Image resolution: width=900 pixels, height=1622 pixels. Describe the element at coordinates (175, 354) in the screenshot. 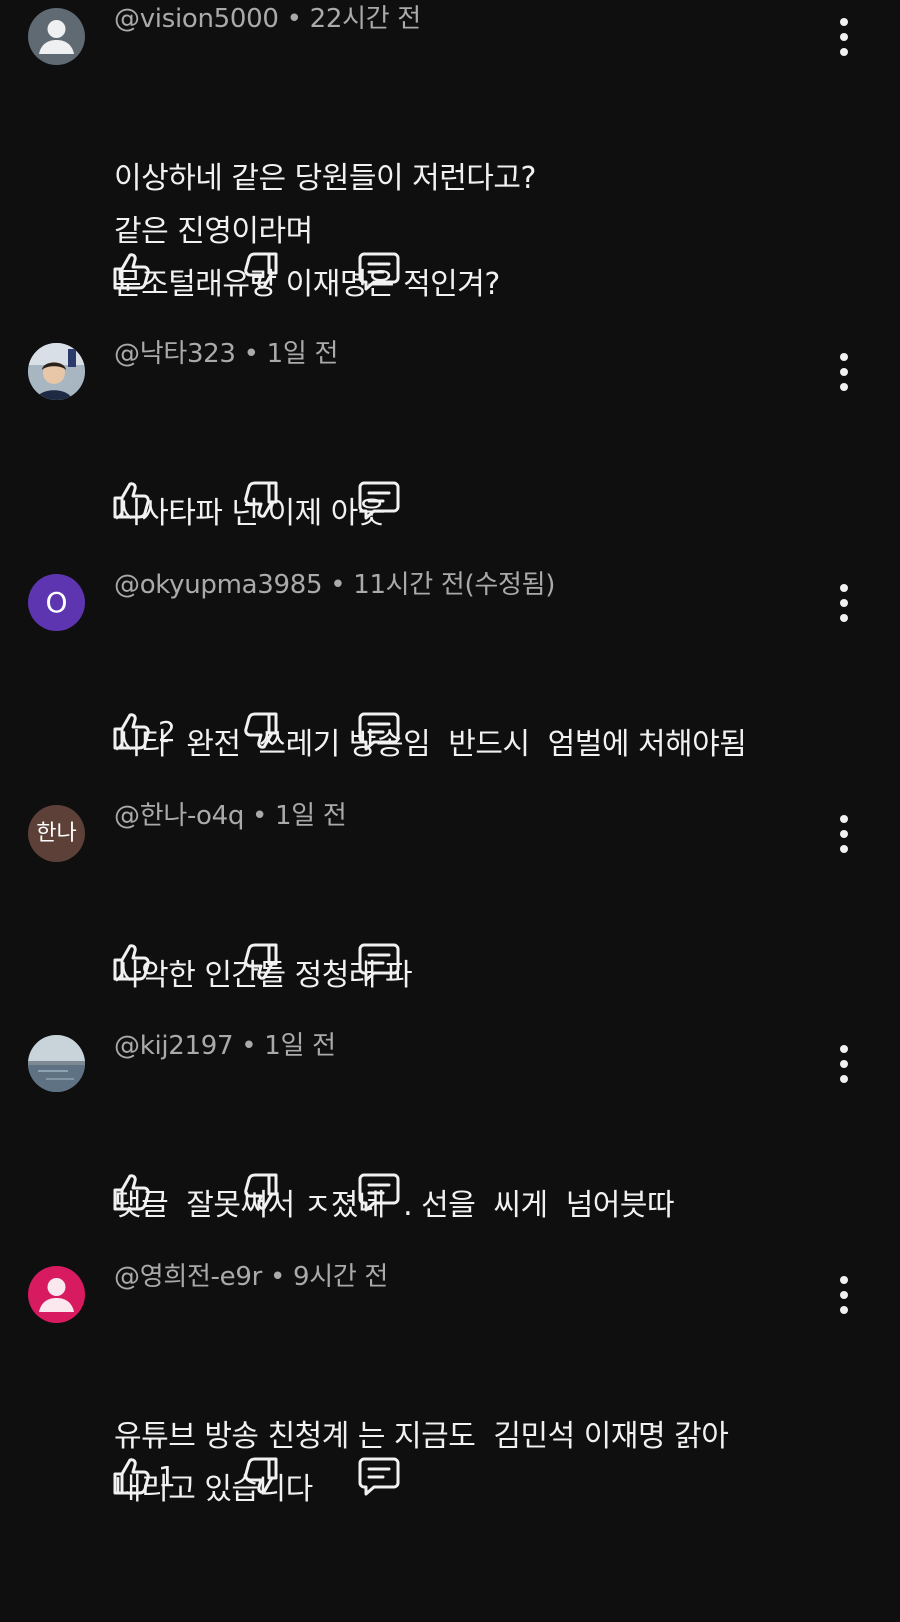

I see `author-handle: @낙타323` at that location.